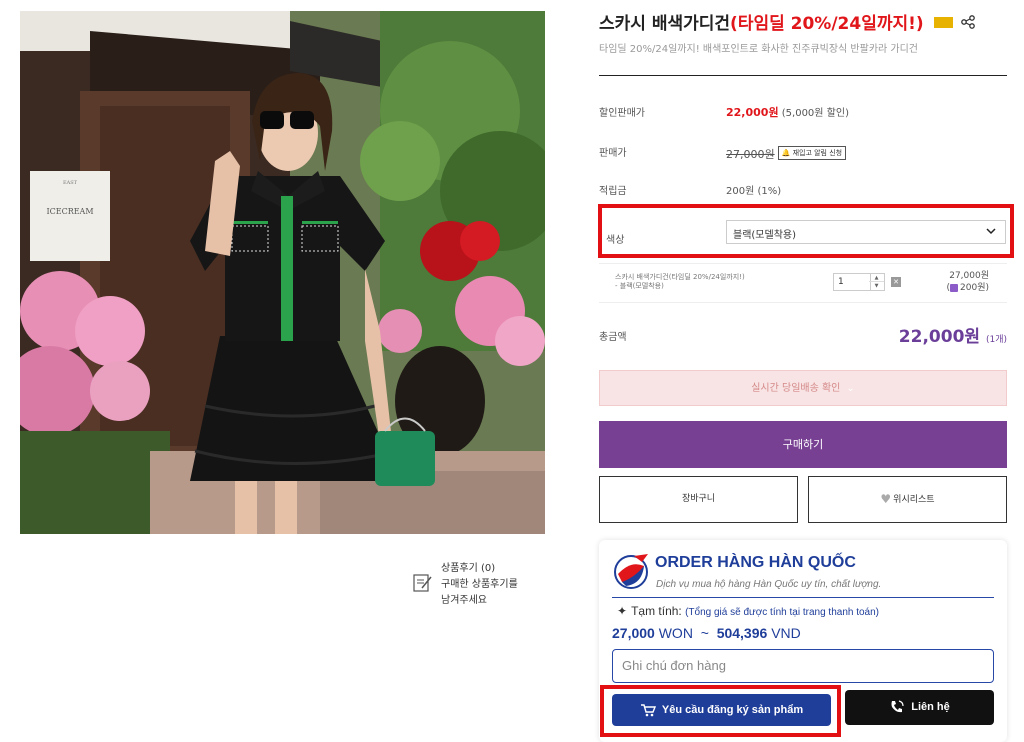 This screenshot has width=1024, height=742. What do you see at coordinates (817, 153) in the screenshot?
I see `restock-alert-label: 재입고 알림 신청` at bounding box center [817, 153].